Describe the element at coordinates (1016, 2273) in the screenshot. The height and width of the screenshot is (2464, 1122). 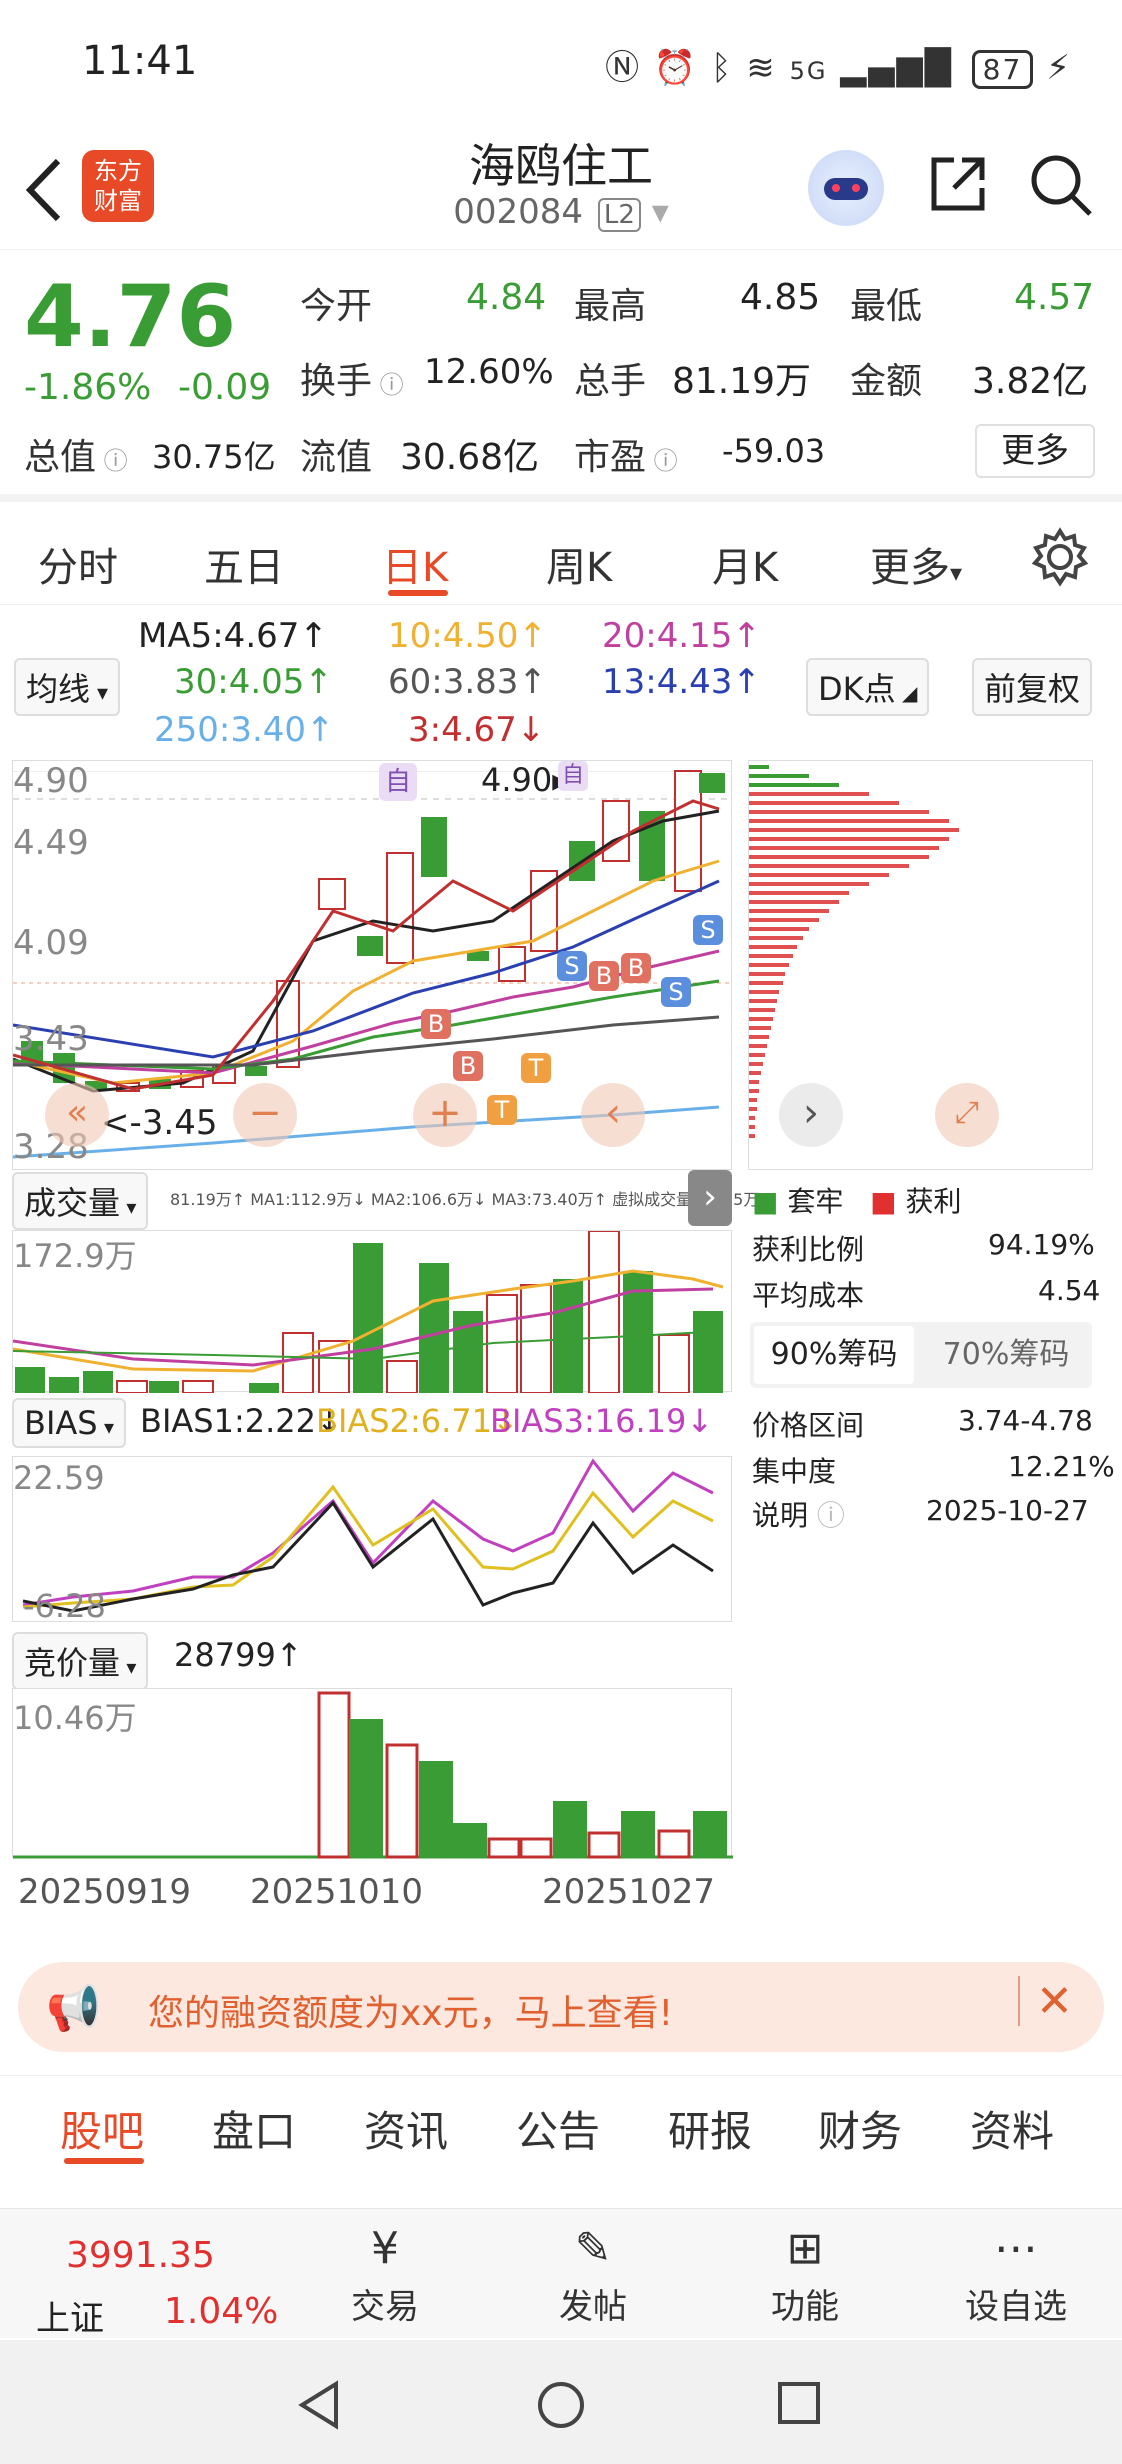
I see `nav-add-watchlist: ⋯ 设自选` at that location.